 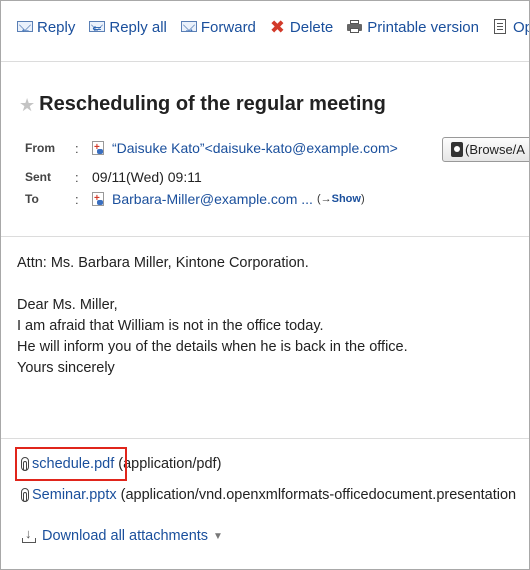 What do you see at coordinates (189, 27) in the screenshot?
I see `forward-icon: →` at bounding box center [189, 27].